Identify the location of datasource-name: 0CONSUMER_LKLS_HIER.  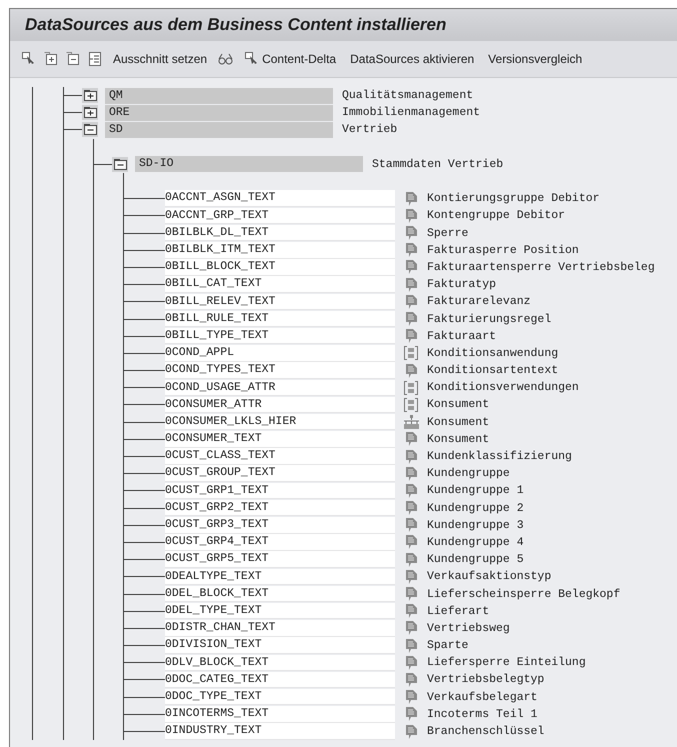
(280, 422).